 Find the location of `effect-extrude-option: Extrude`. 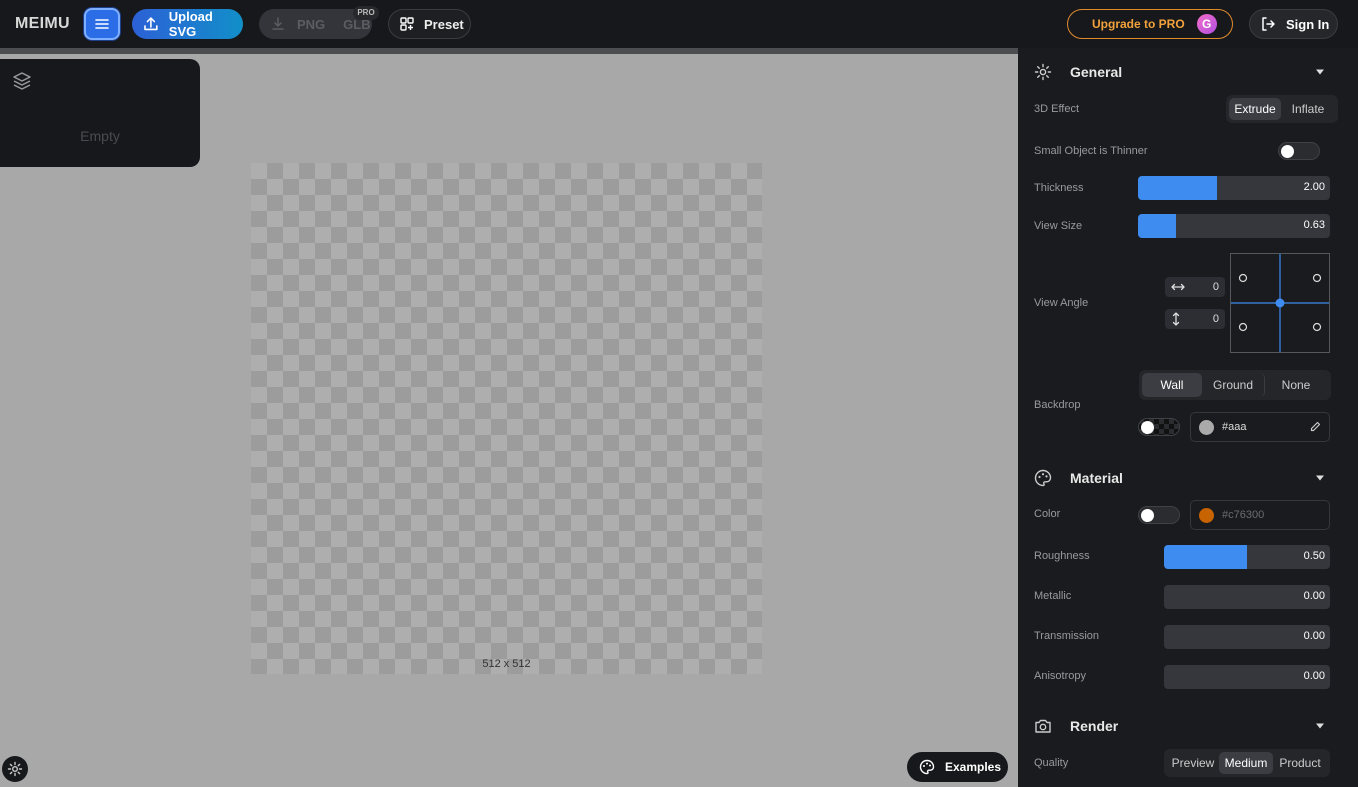

effect-extrude-option: Extrude is located at coordinates (1255, 109).